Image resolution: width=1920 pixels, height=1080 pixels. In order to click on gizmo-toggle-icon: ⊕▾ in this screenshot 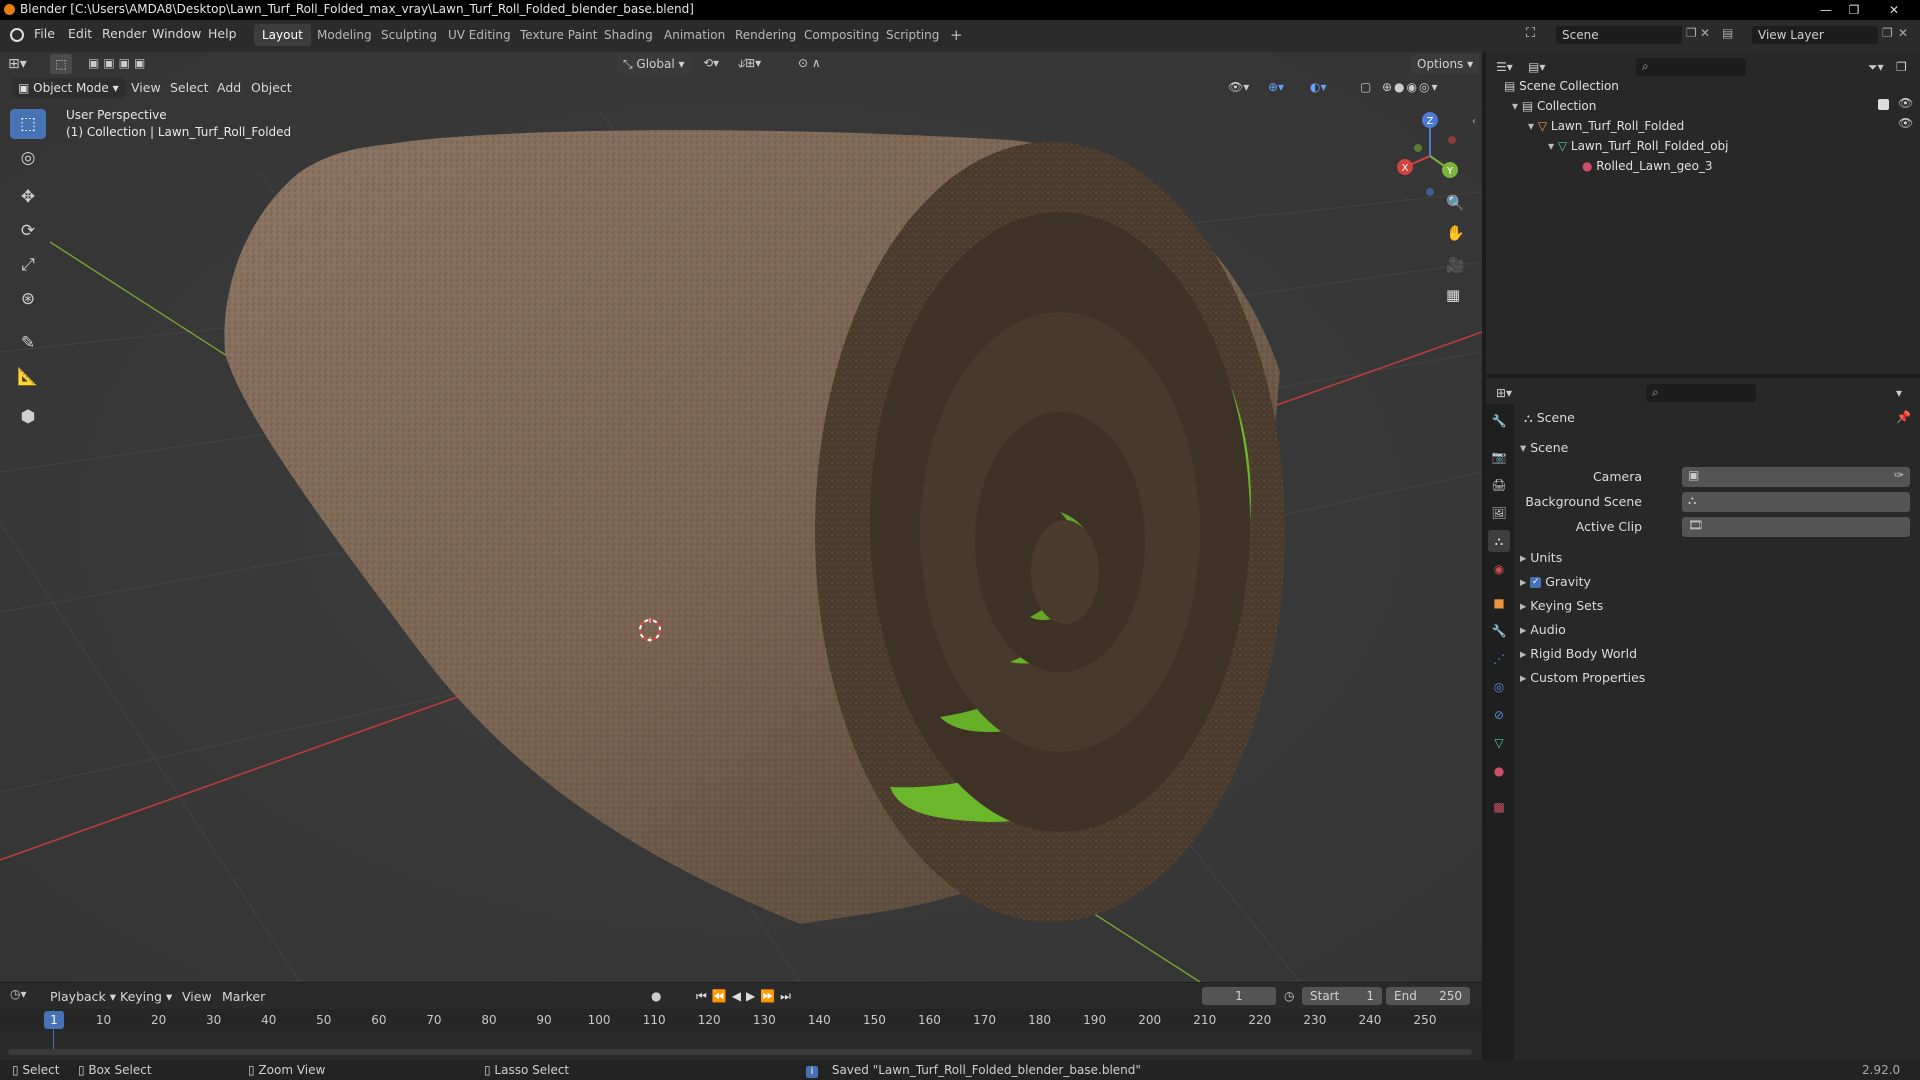, I will do `click(1276, 87)`.